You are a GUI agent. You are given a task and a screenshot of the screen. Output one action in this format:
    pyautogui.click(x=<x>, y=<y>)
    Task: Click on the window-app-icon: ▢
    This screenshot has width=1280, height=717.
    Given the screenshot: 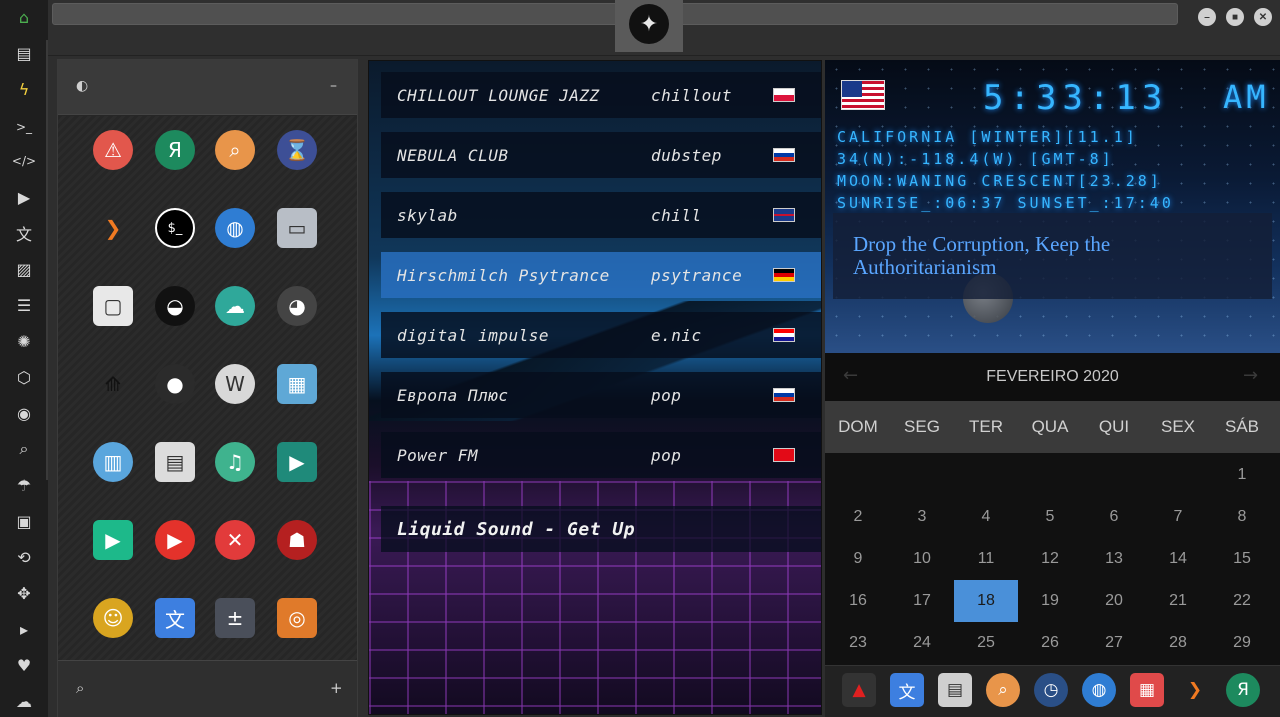 What is the action you would take?
    pyautogui.click(x=113, y=306)
    